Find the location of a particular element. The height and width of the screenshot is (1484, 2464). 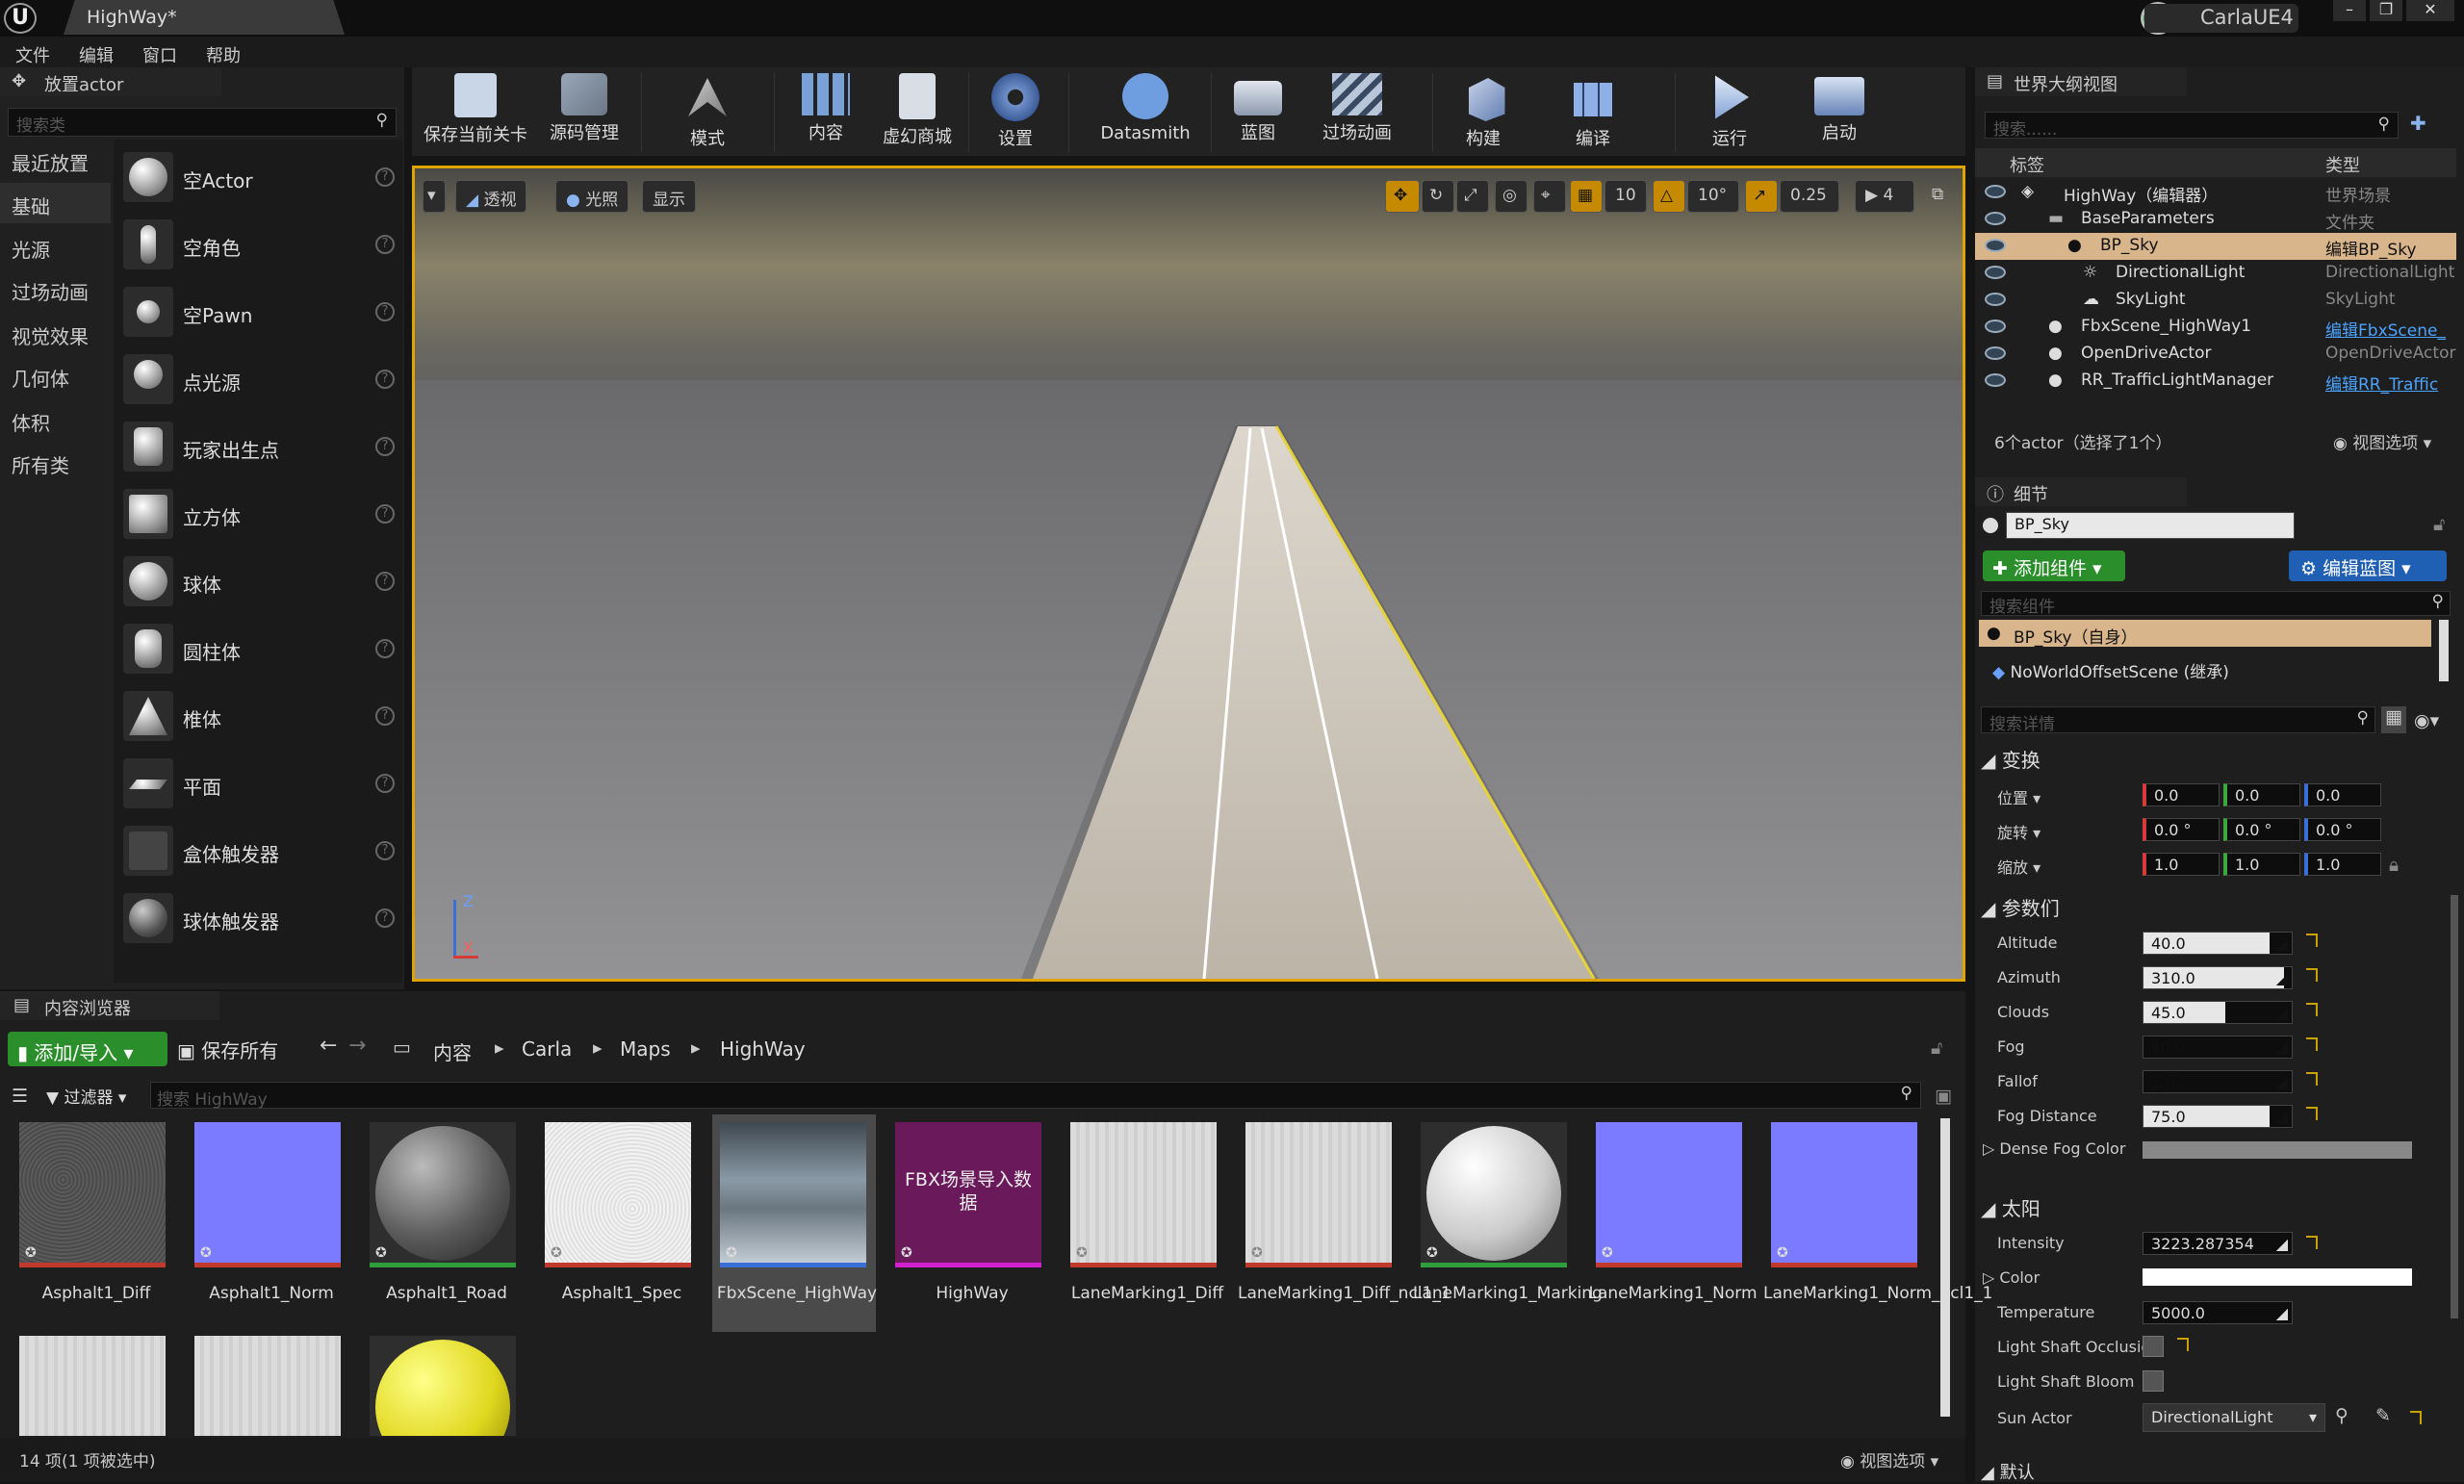

param-slider-field: 40.0 ◢ is located at coordinates (2218, 944).